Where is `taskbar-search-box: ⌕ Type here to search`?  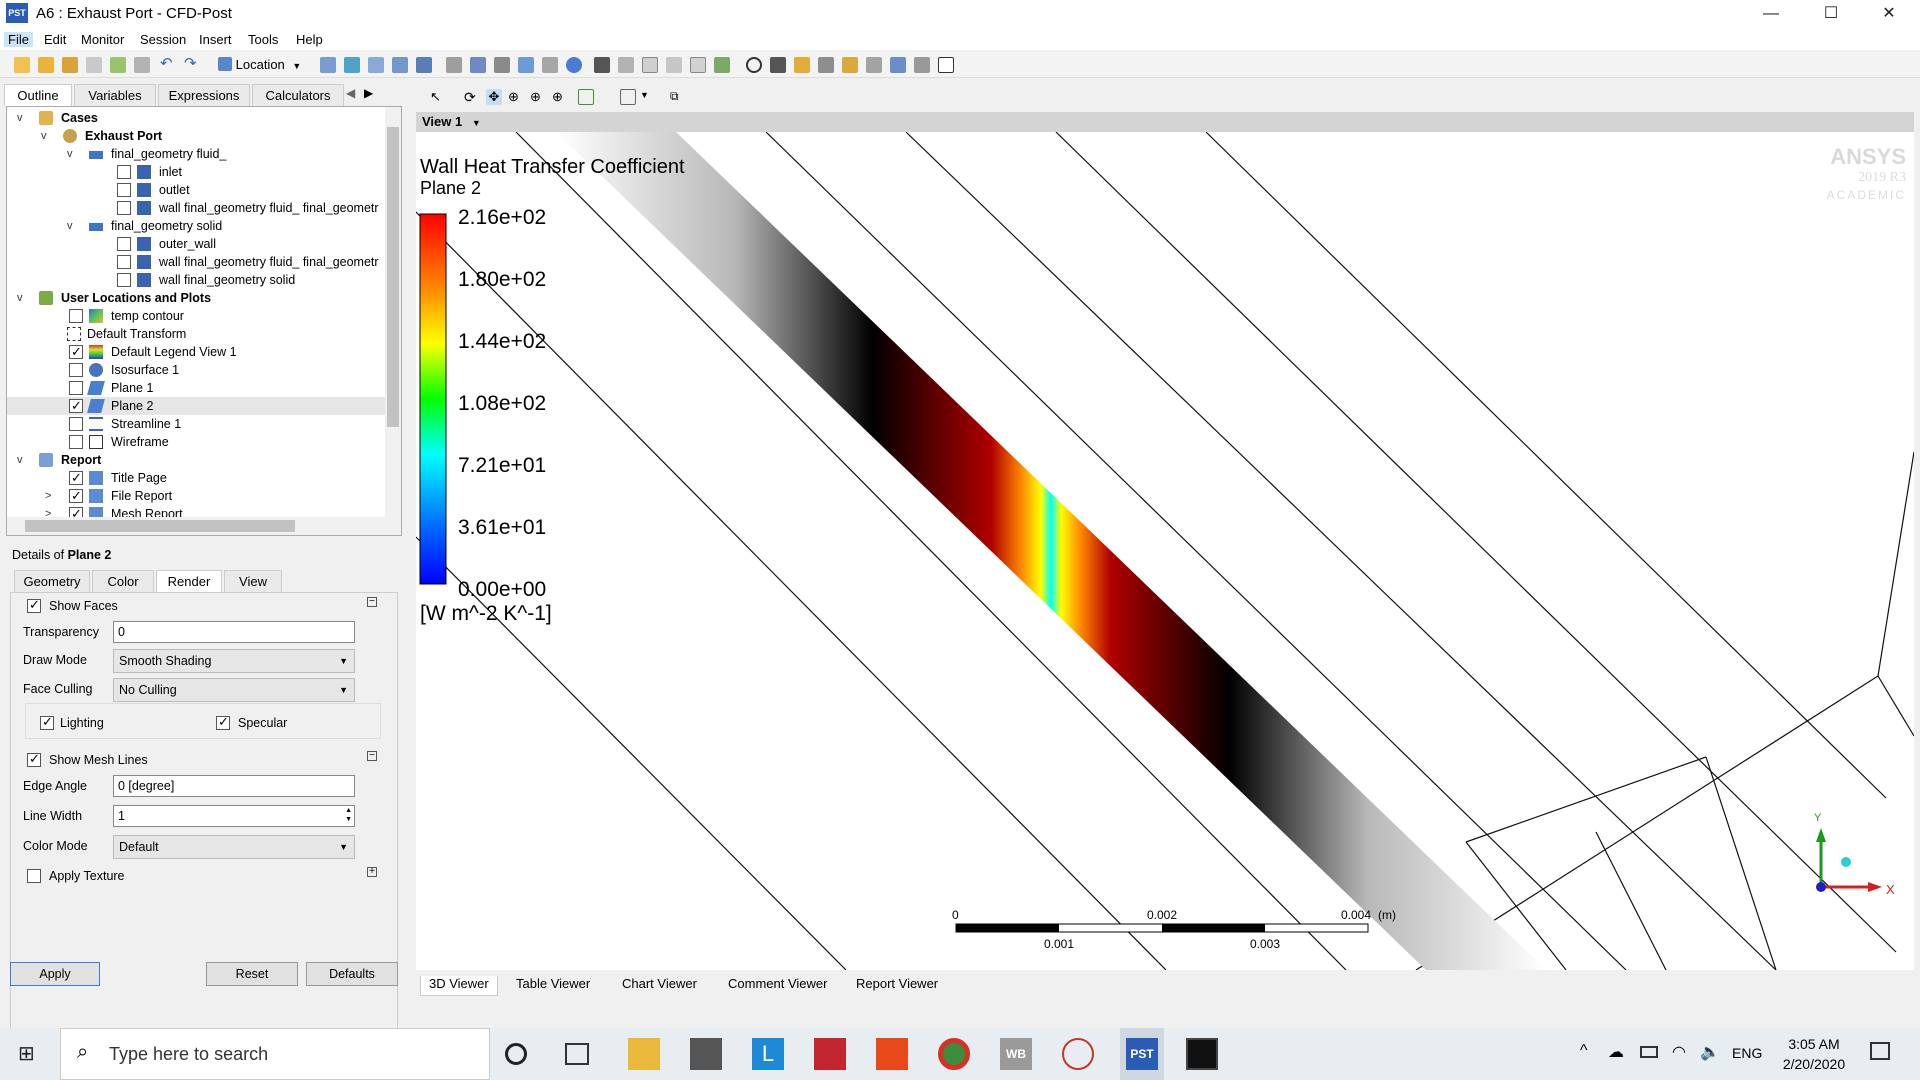
taskbar-search-box: ⌕ Type here to search is located at coordinates (275, 1054).